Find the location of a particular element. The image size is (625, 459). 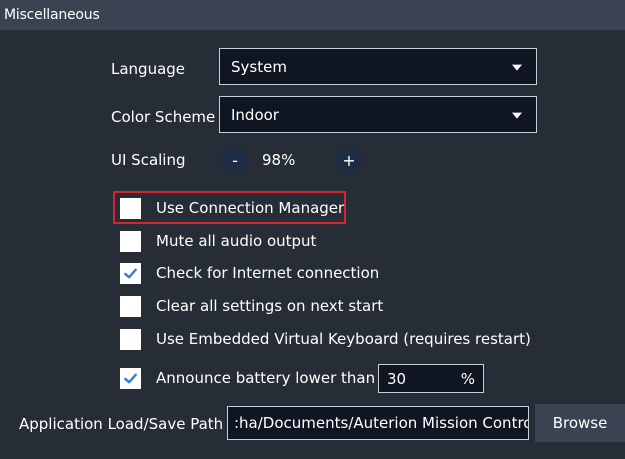

option-mute-audio: Mute all audio output is located at coordinates (218, 241).